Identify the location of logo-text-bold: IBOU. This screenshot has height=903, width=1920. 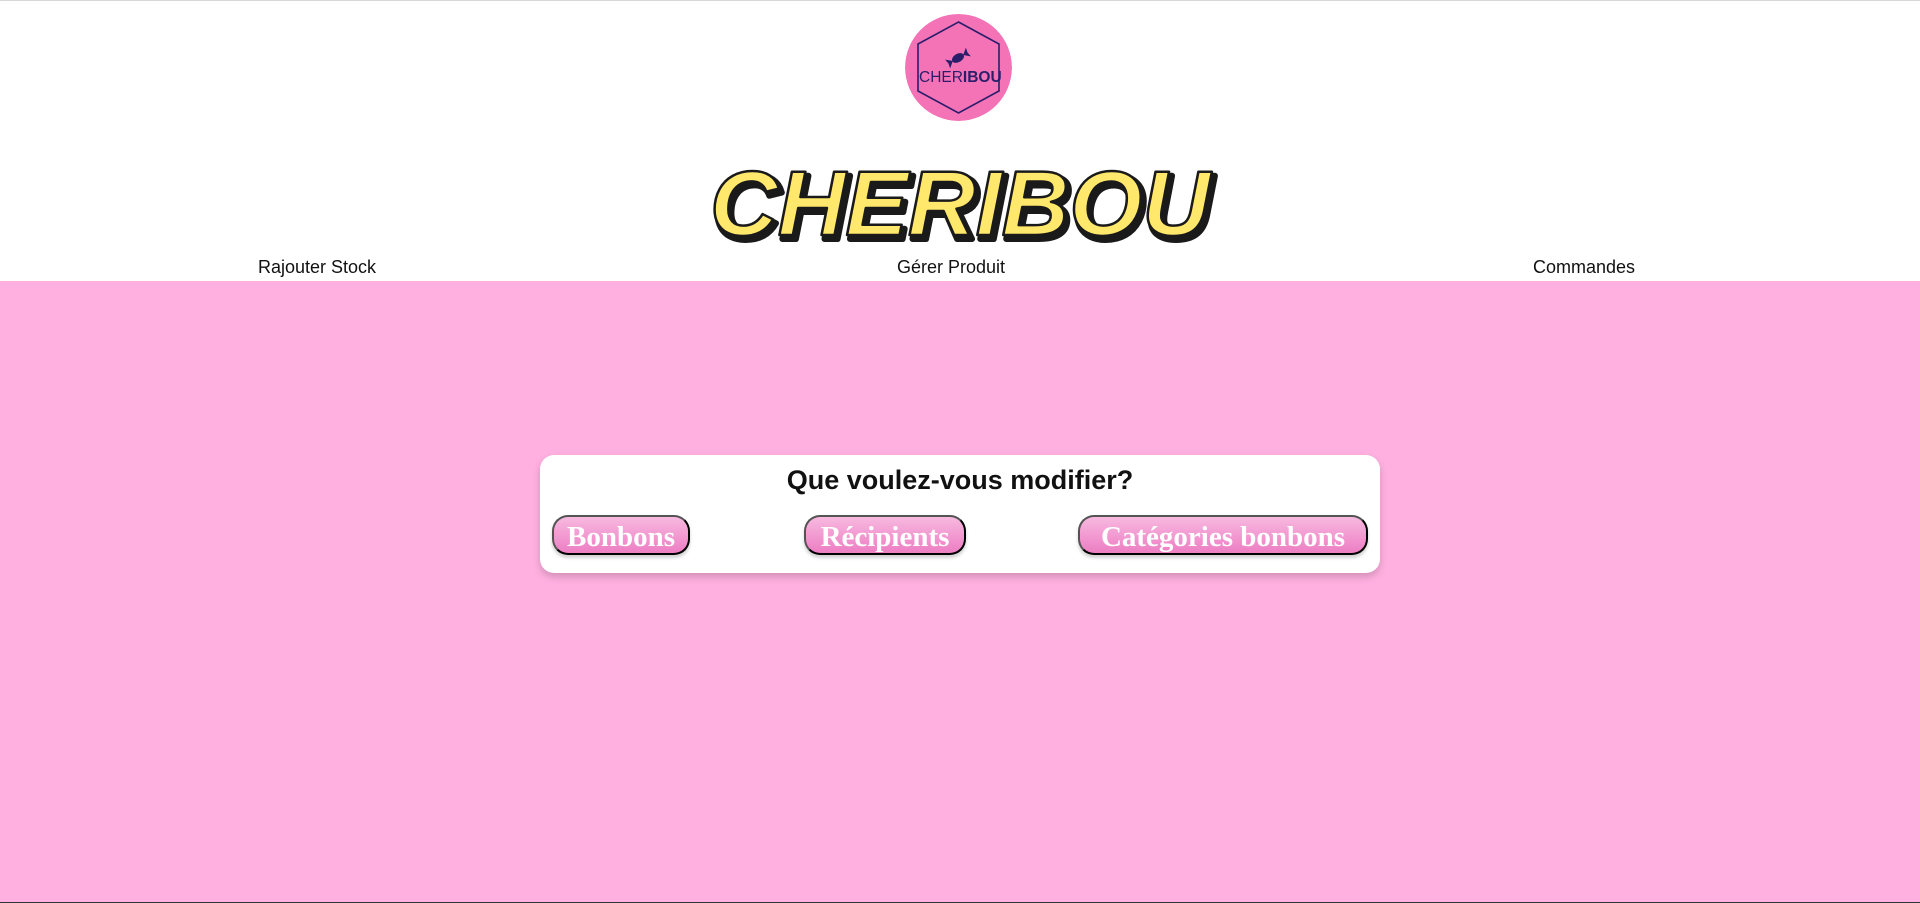
(982, 77).